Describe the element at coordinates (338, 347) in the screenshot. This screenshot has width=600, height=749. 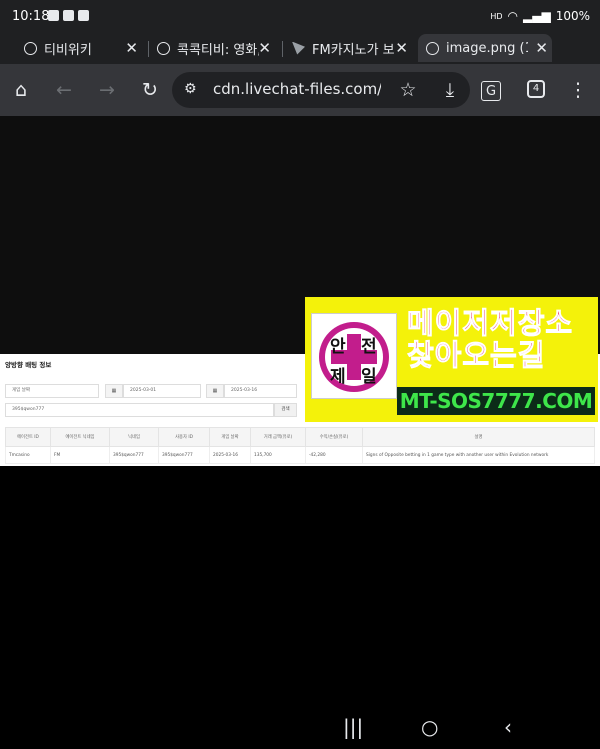
I see `logo-char: 안` at that location.